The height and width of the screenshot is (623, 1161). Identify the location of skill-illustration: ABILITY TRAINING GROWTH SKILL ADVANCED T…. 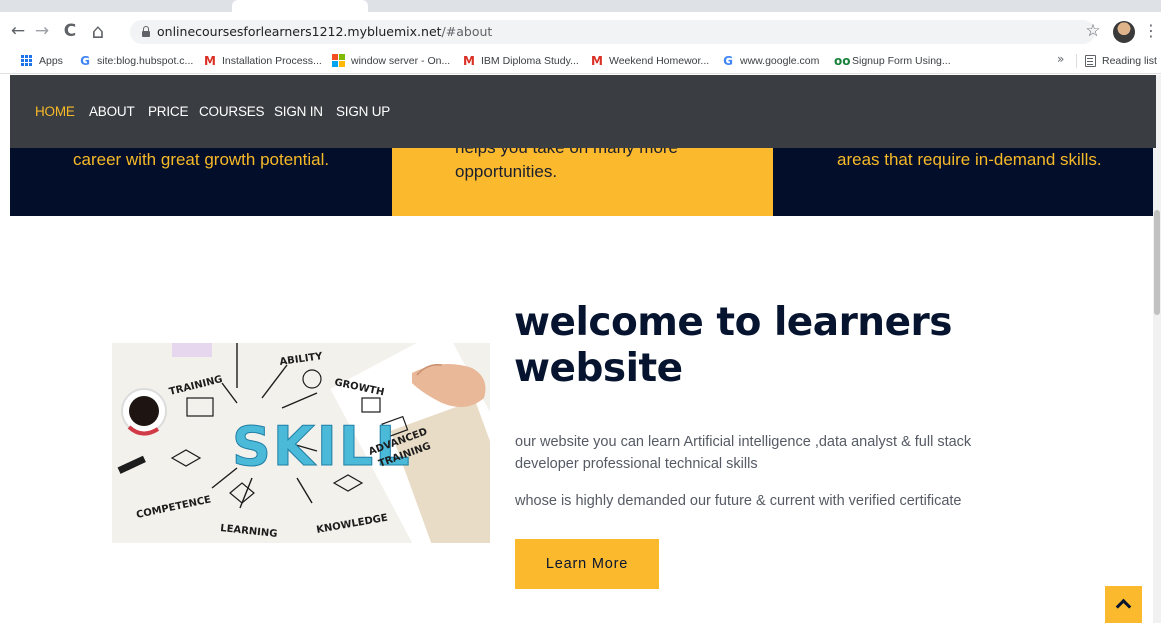
(301, 443).